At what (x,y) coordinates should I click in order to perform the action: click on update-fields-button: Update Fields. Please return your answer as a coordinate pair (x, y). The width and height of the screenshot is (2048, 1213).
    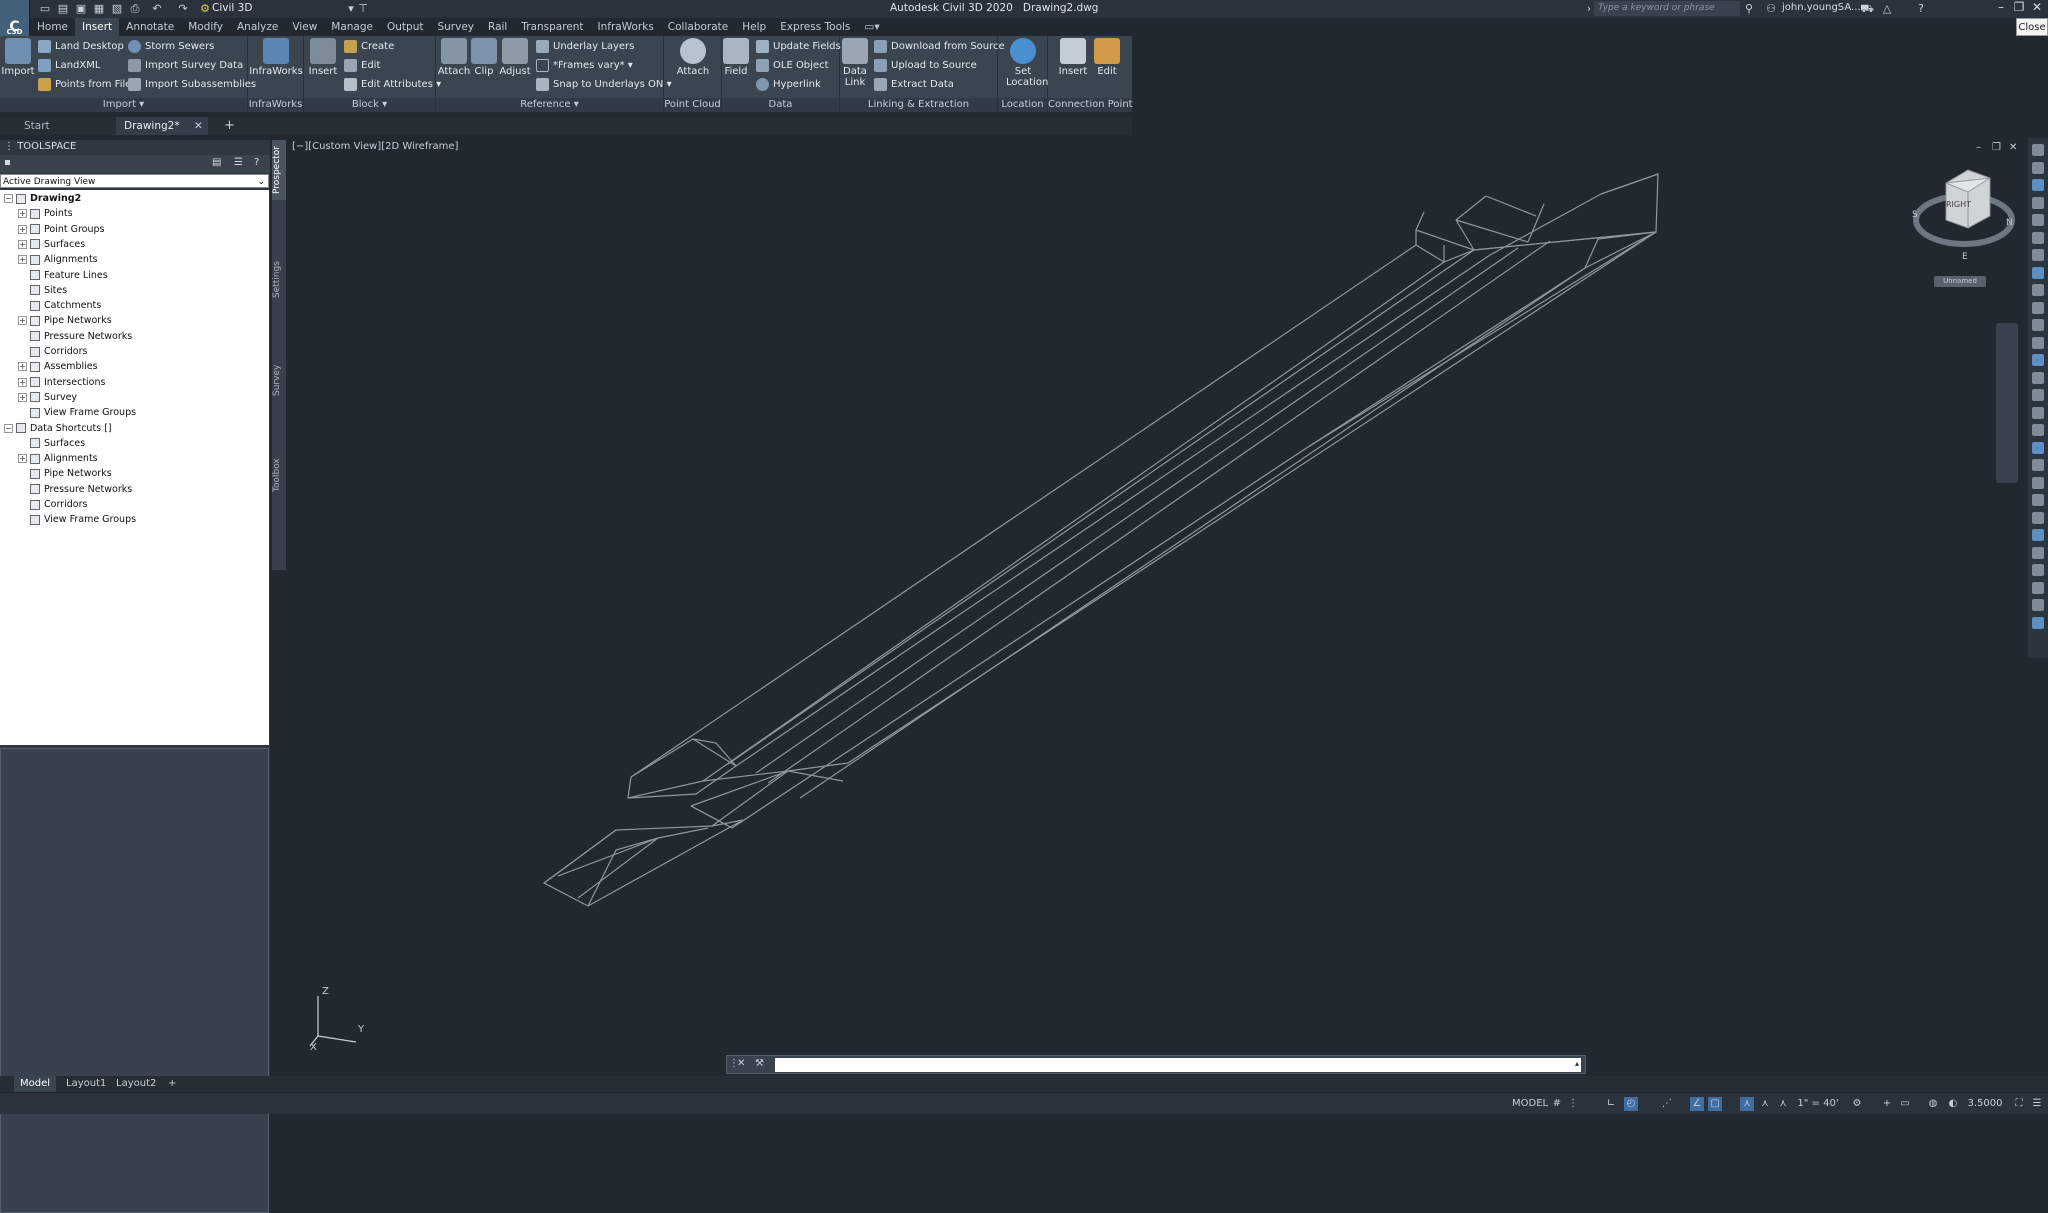
    Looking at the image, I should click on (798, 46).